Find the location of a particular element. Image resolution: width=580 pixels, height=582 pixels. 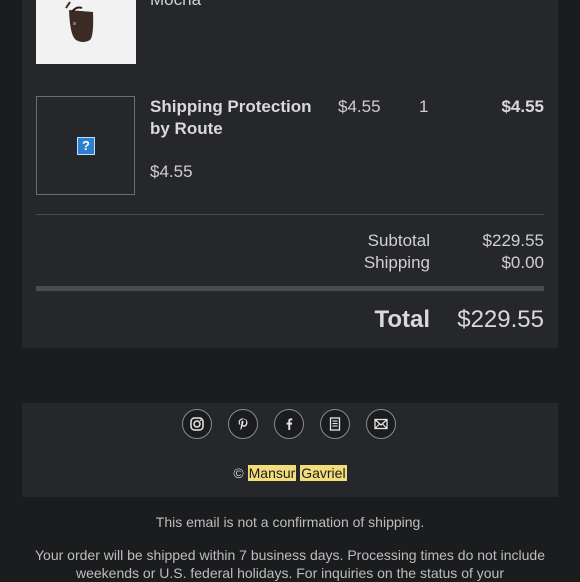

total-divider is located at coordinates (290, 288).